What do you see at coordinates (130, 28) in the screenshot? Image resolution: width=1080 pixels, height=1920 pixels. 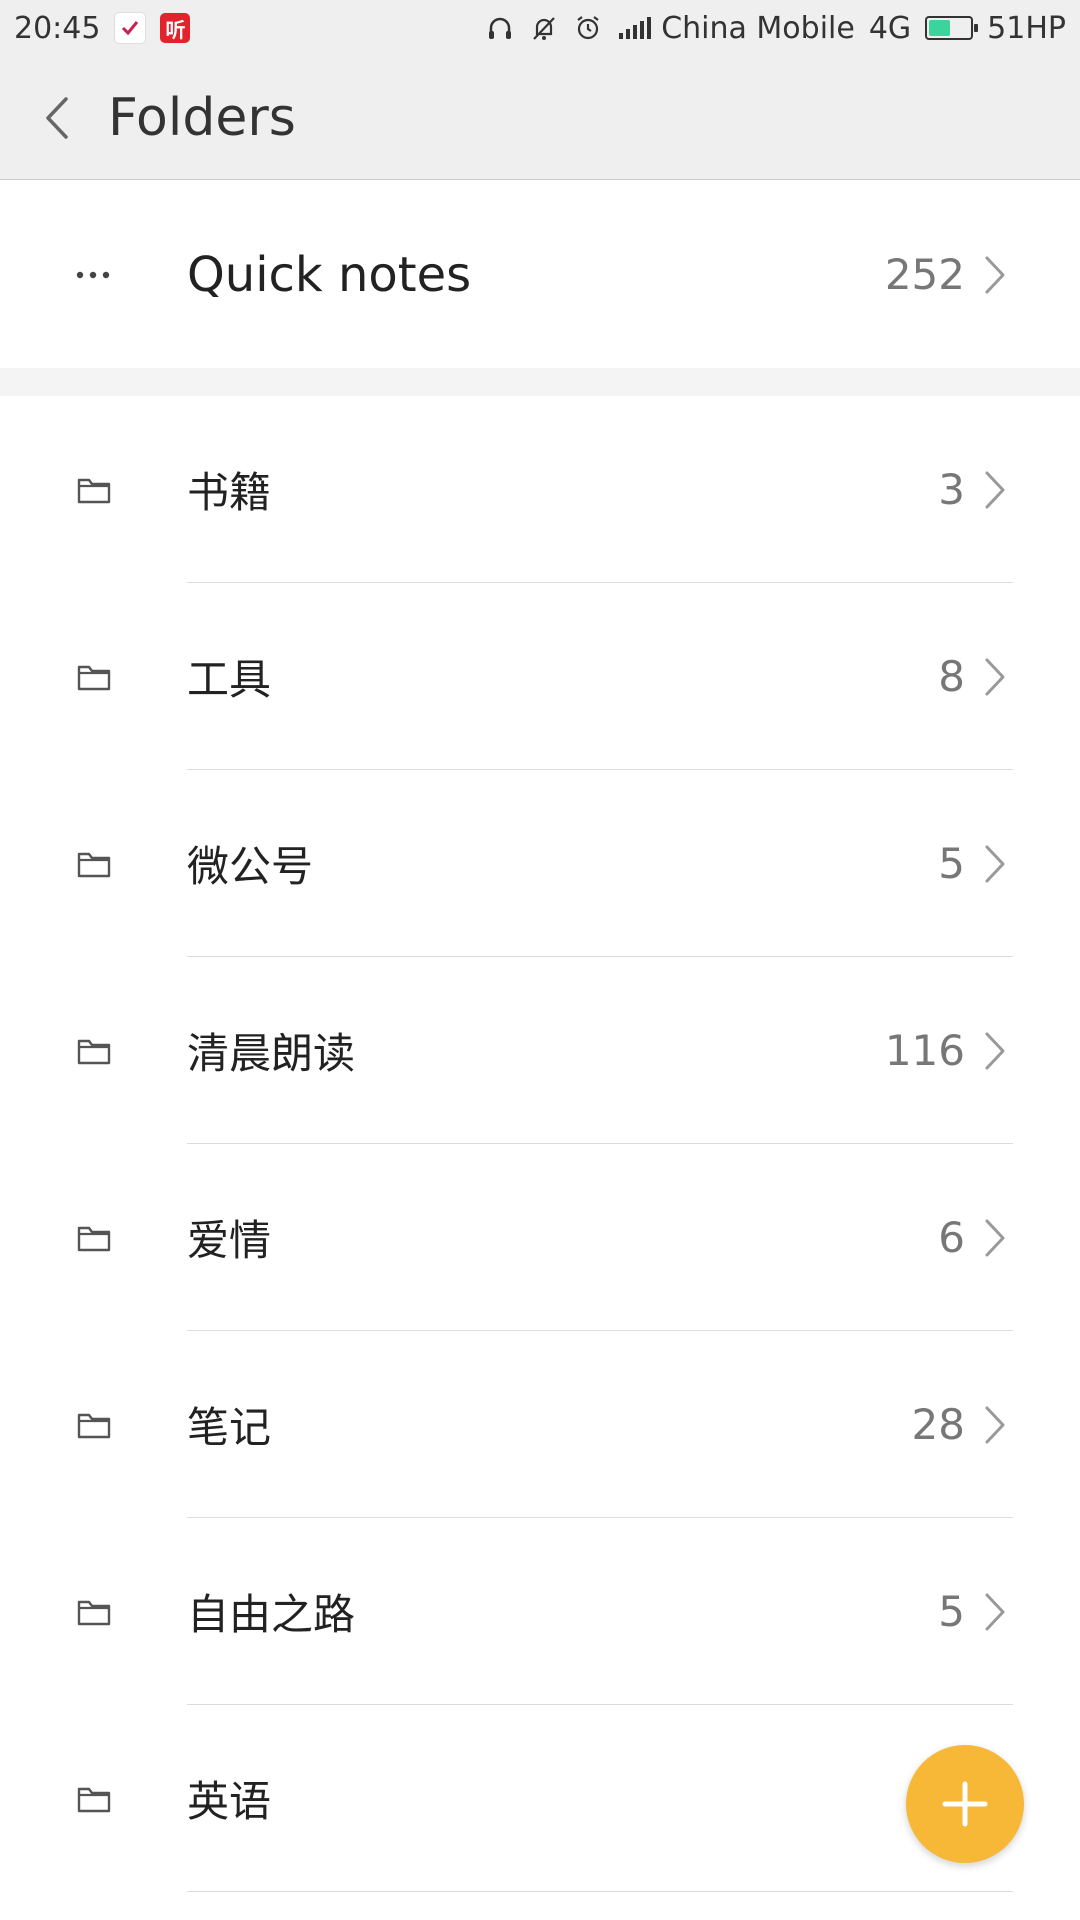 I see `checkmark-app-icon` at bounding box center [130, 28].